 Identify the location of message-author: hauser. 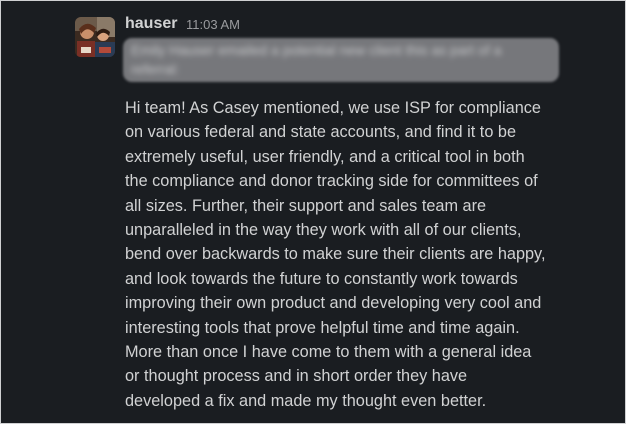
(151, 24).